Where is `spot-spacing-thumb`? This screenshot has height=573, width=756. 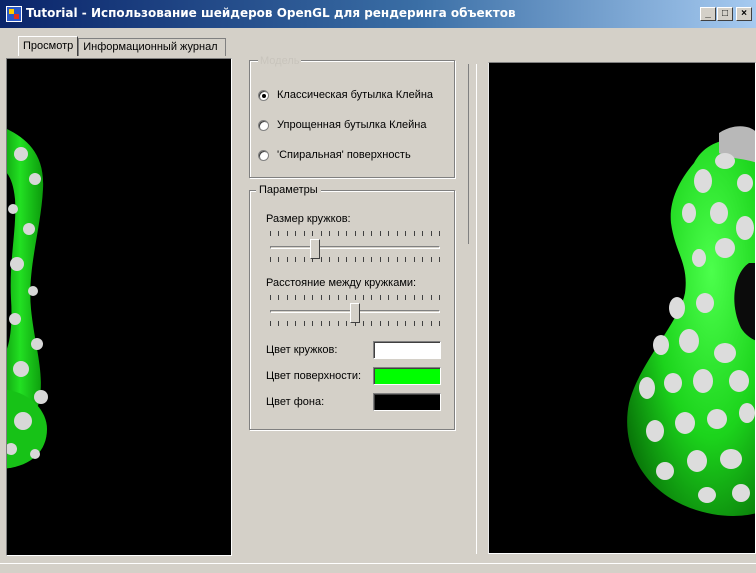
spot-spacing-thumb is located at coordinates (355, 313).